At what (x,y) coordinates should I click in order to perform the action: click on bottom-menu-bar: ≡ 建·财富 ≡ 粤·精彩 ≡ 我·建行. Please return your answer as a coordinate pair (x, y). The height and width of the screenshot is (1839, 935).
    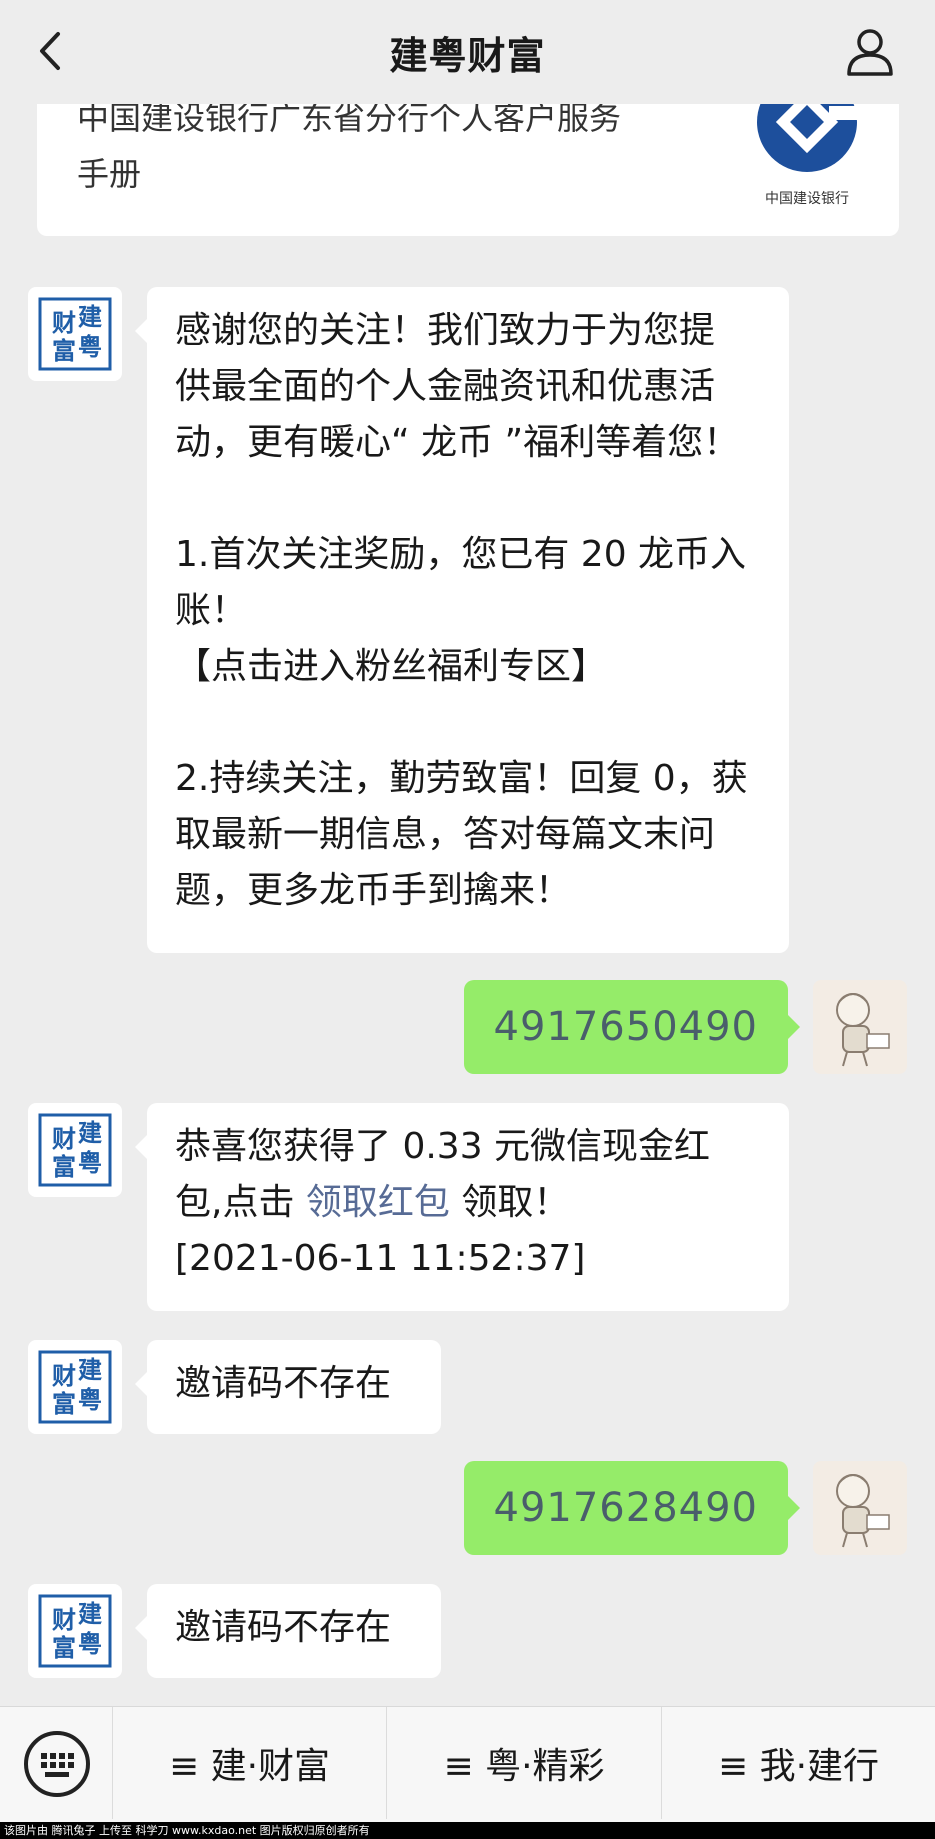
    Looking at the image, I should click on (467, 1772).